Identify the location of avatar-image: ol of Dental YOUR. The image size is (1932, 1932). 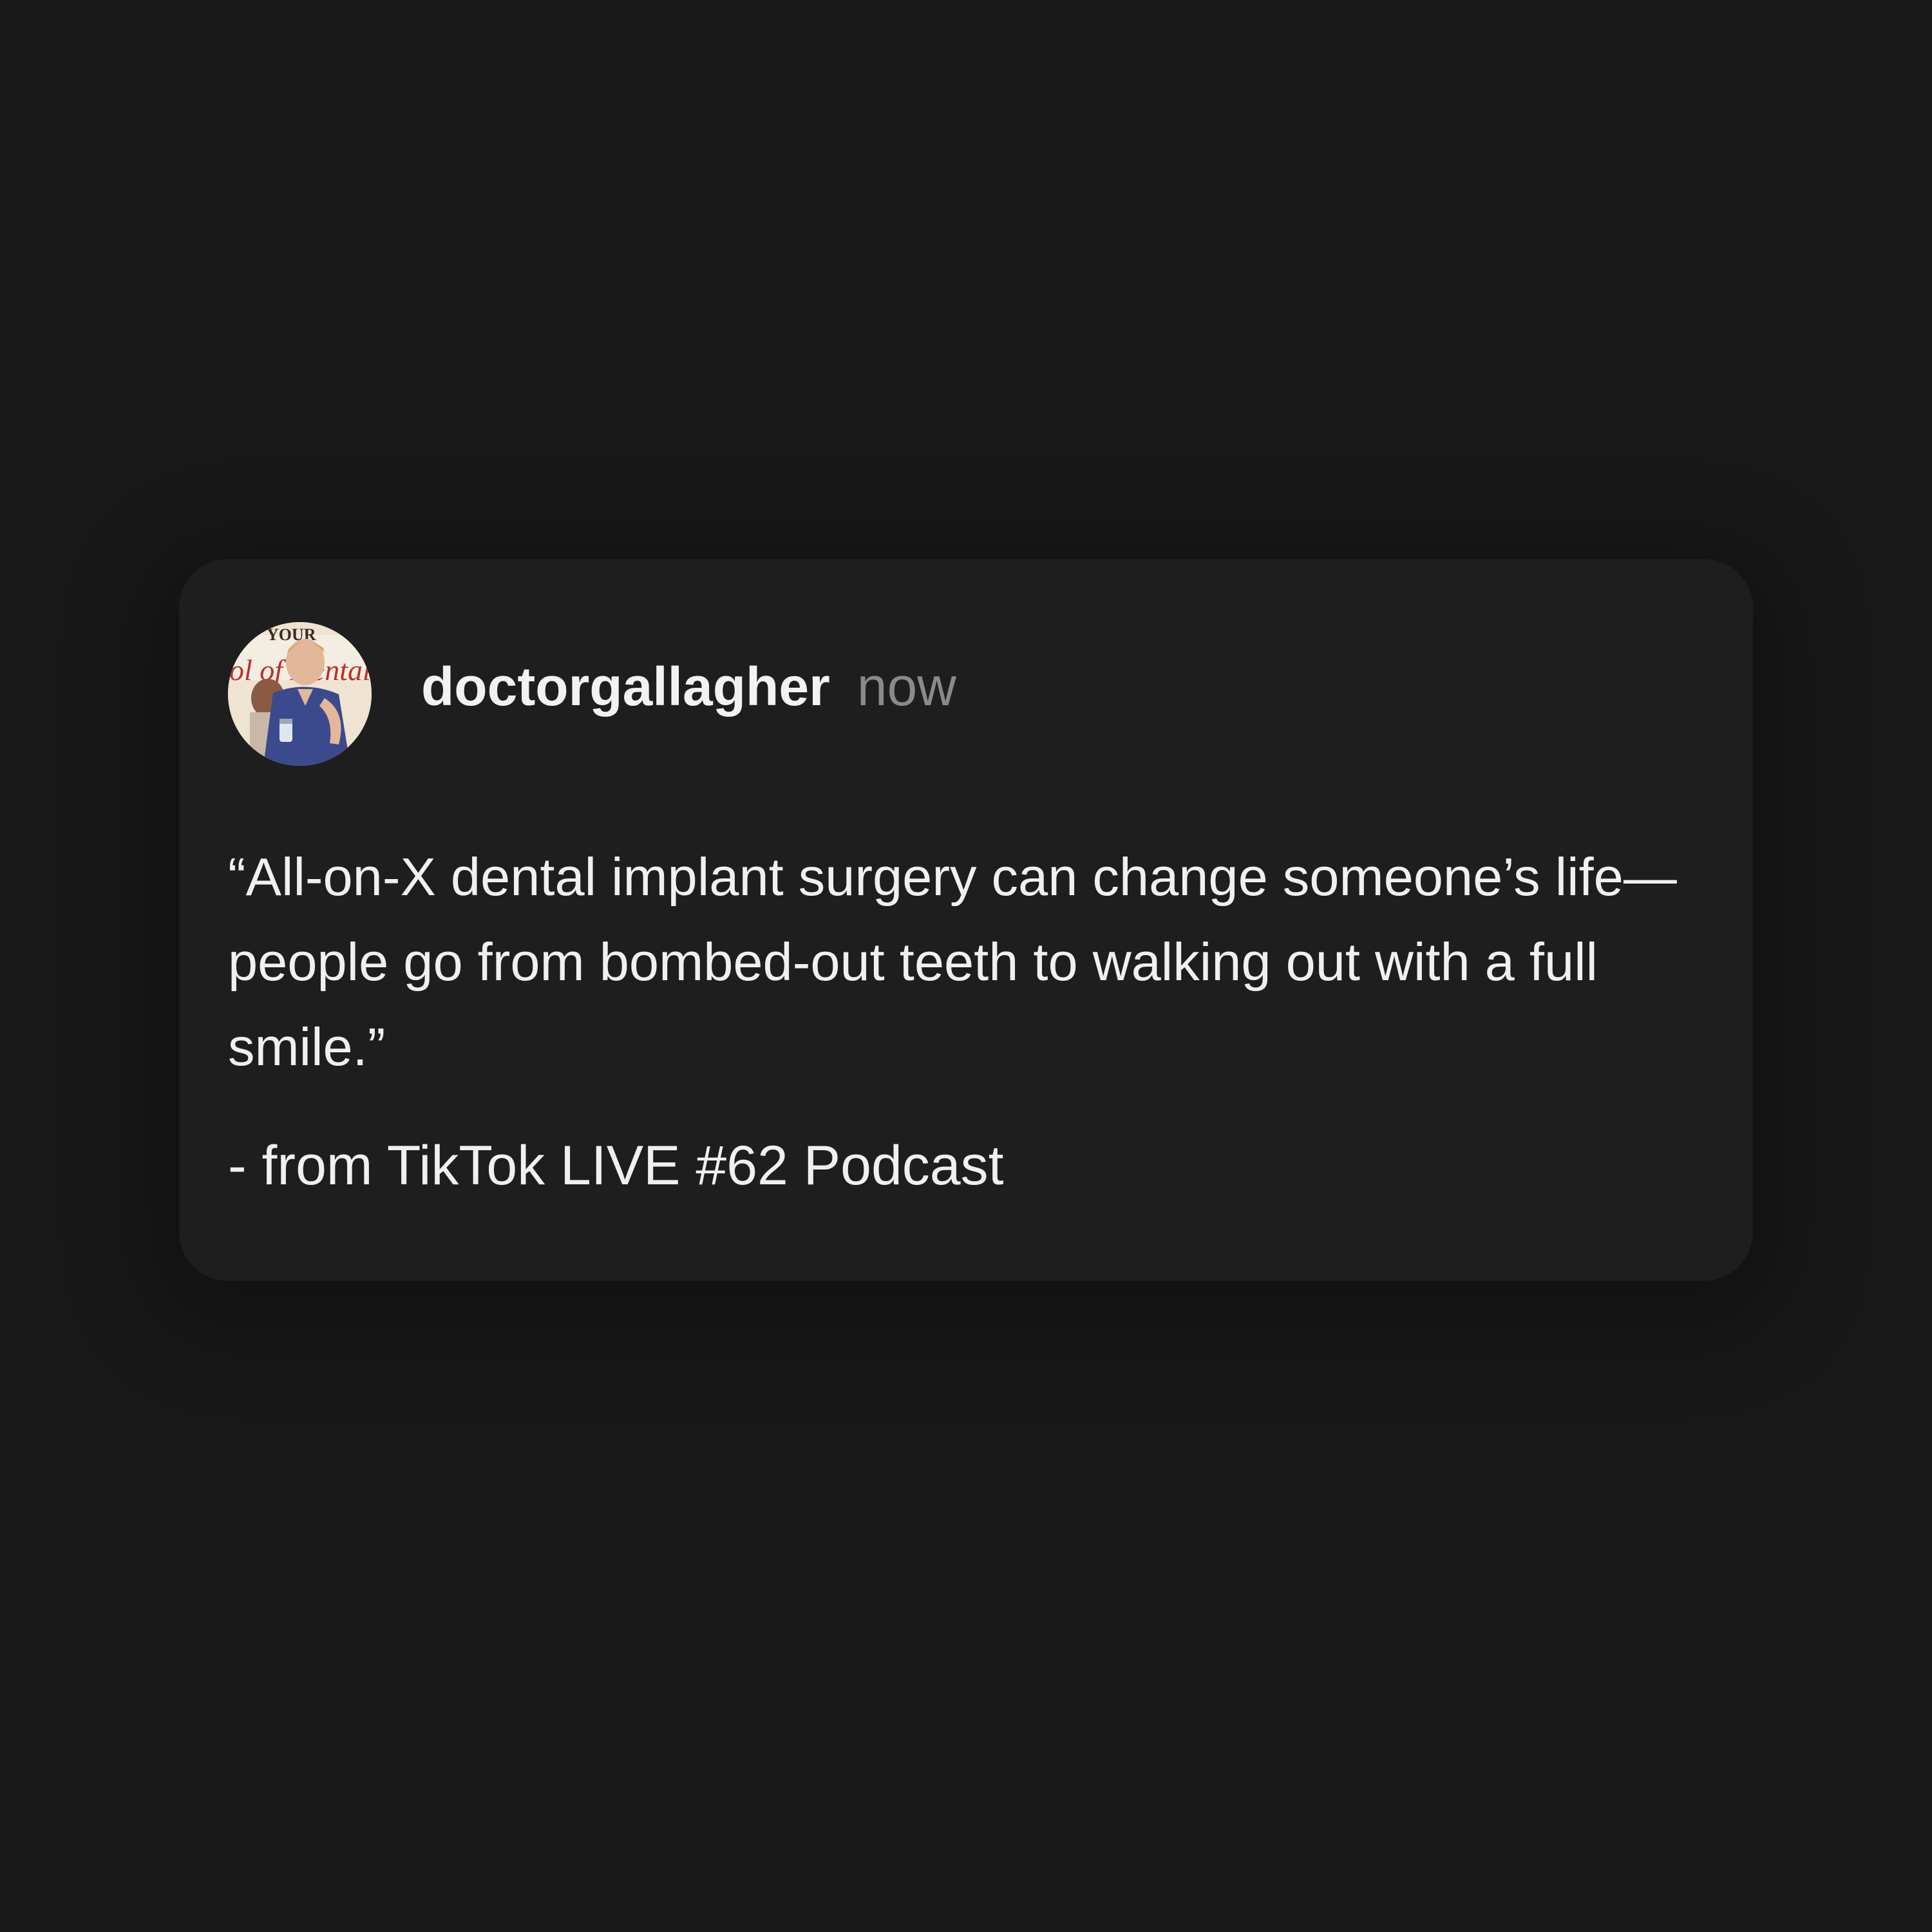
(300, 694).